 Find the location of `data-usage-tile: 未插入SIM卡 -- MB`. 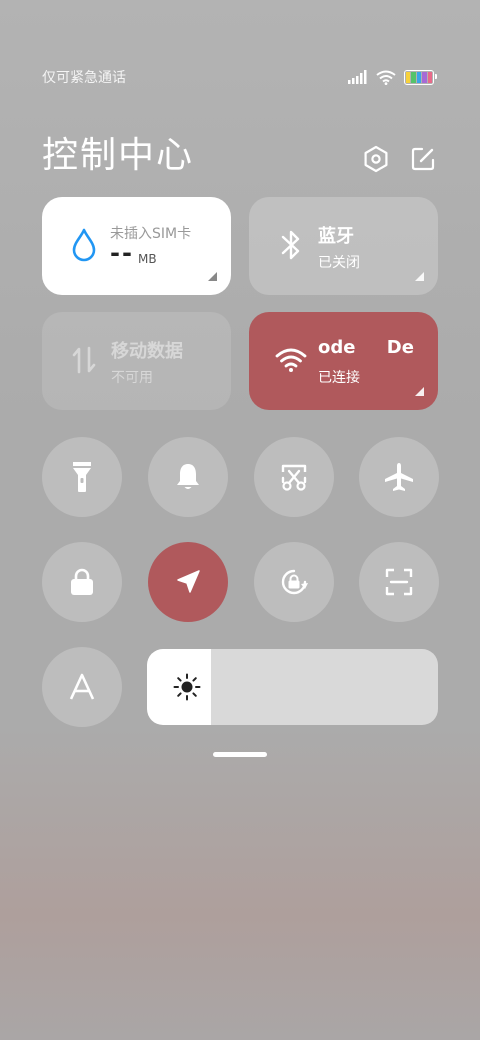

data-usage-tile: 未插入SIM卡 -- MB is located at coordinates (136, 246).